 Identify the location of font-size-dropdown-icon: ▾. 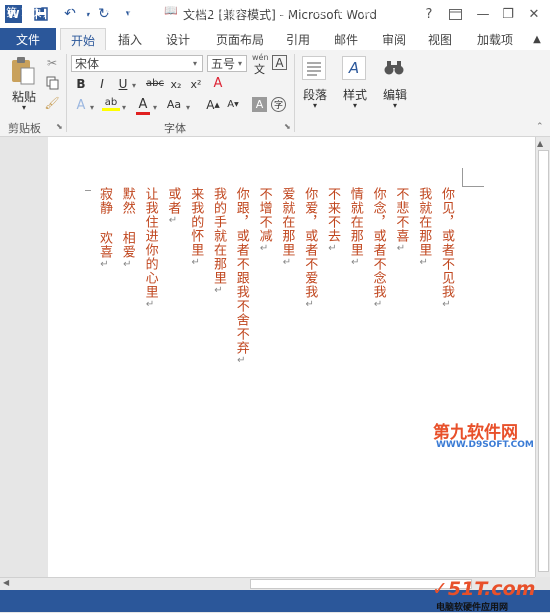
(240, 63).